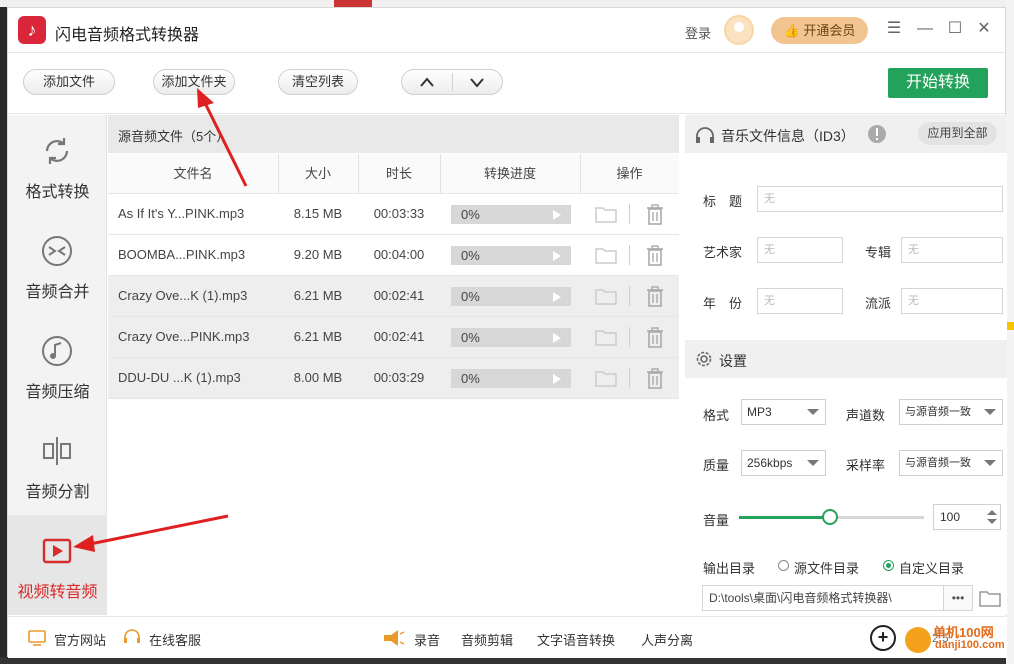  What do you see at coordinates (739, 30) in the screenshot?
I see `avatar` at bounding box center [739, 30].